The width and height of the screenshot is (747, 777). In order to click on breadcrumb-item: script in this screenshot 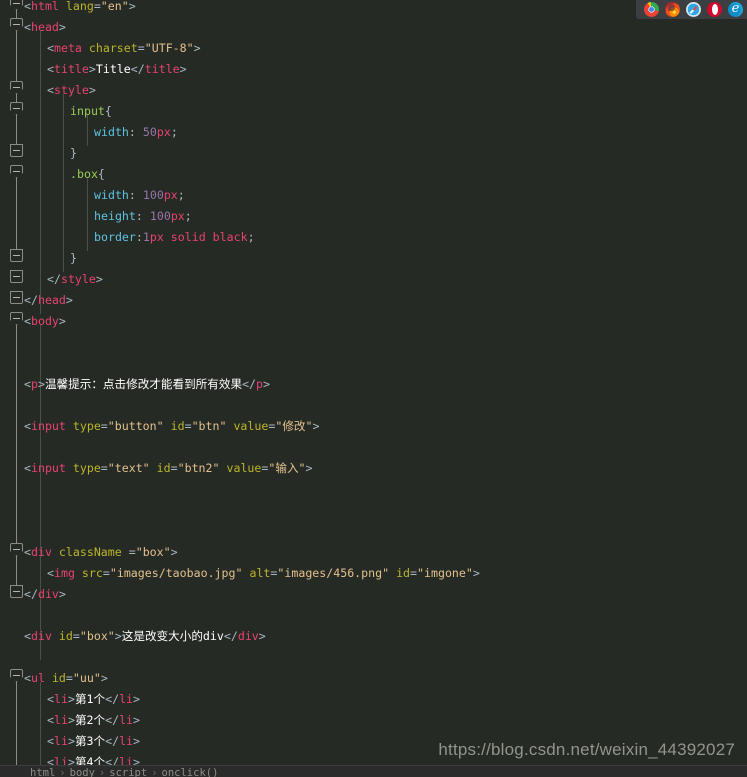, I will do `click(128, 772)`.